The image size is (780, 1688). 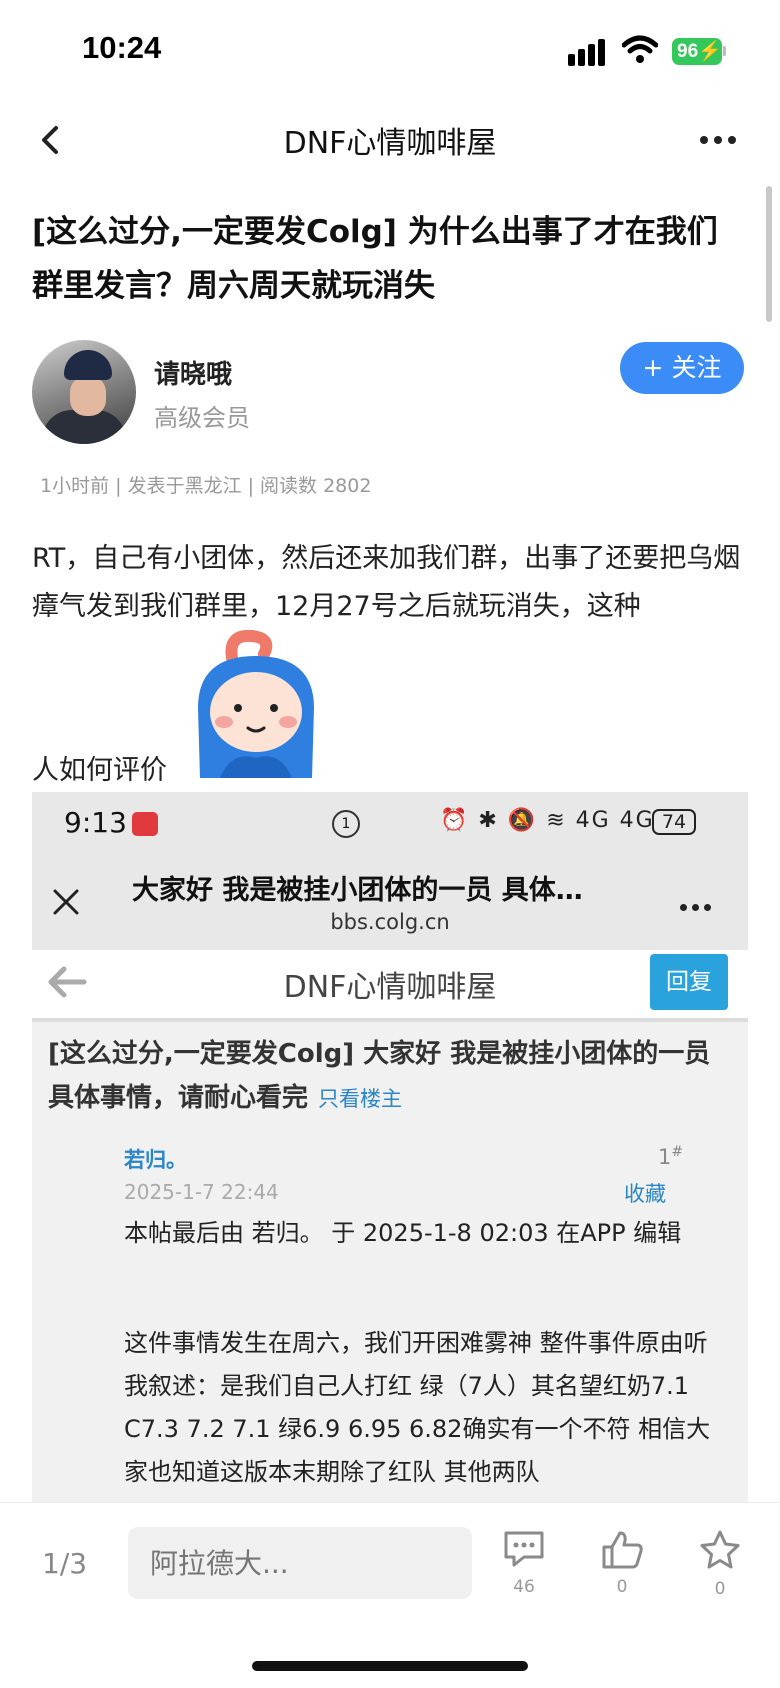 I want to click on battery-indicator: 96⚡, so click(x=697, y=51).